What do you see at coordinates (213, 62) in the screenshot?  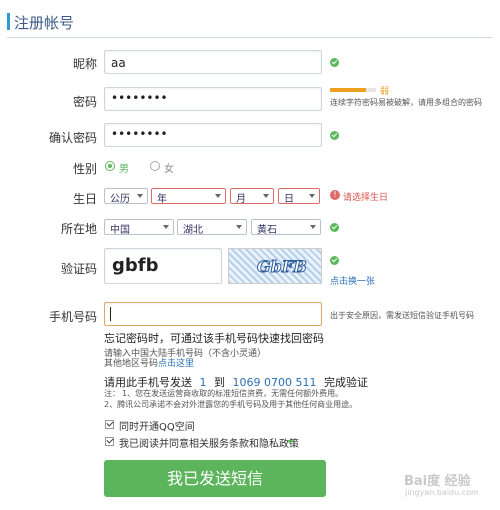 I see `nickname-input: aa` at bounding box center [213, 62].